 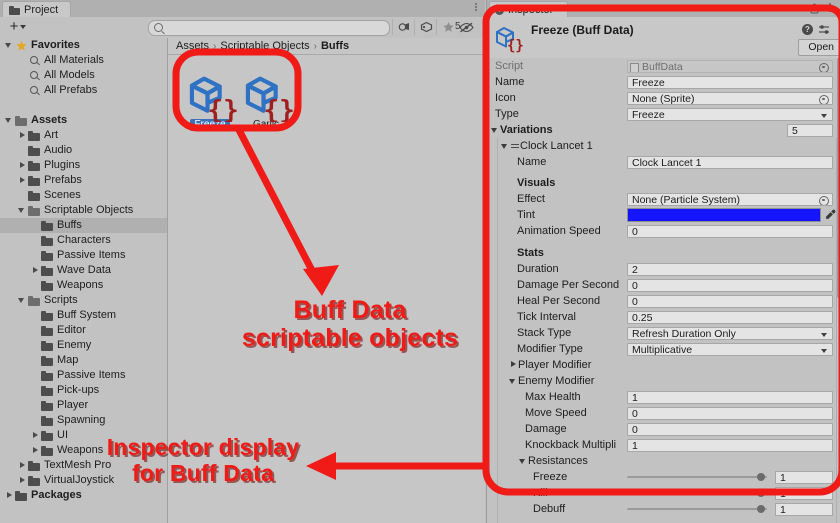 I want to click on inspector-menu-icon, so click(x=830, y=8).